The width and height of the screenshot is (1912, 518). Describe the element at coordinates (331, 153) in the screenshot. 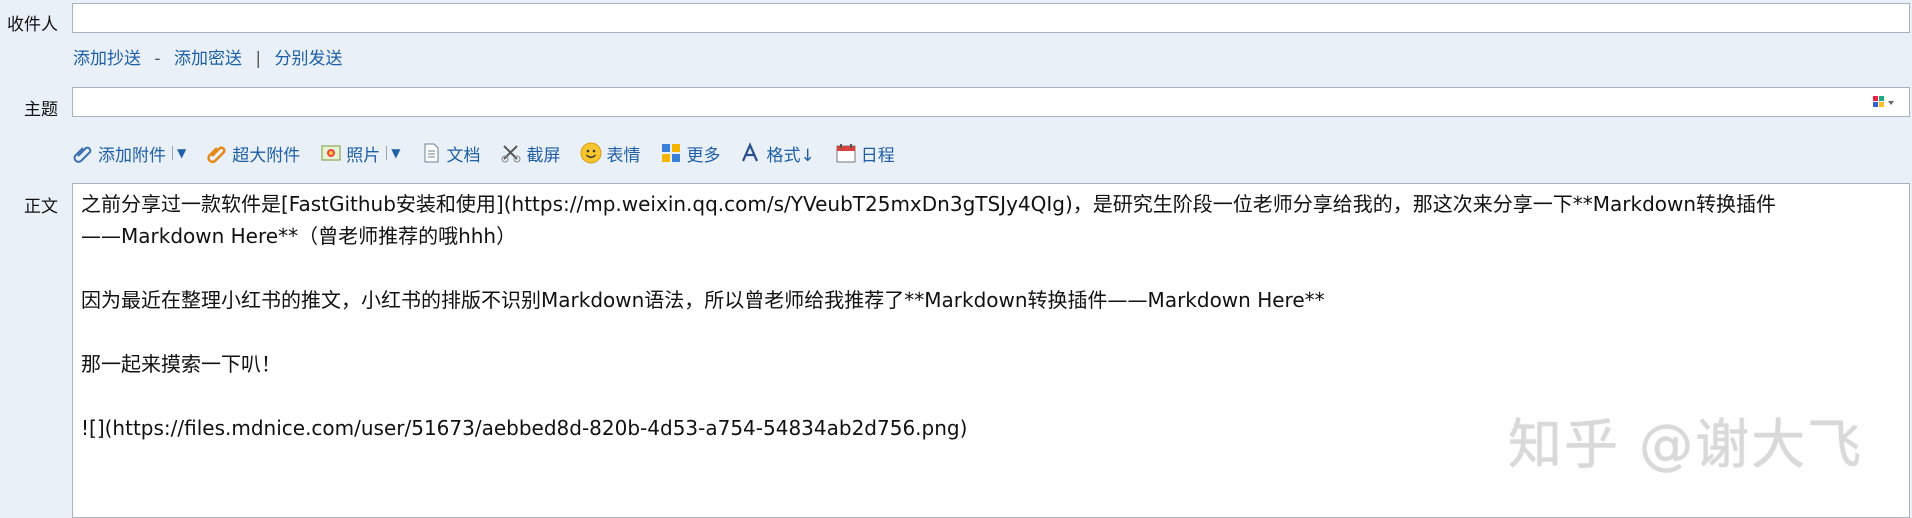

I see `photo-icon` at that location.